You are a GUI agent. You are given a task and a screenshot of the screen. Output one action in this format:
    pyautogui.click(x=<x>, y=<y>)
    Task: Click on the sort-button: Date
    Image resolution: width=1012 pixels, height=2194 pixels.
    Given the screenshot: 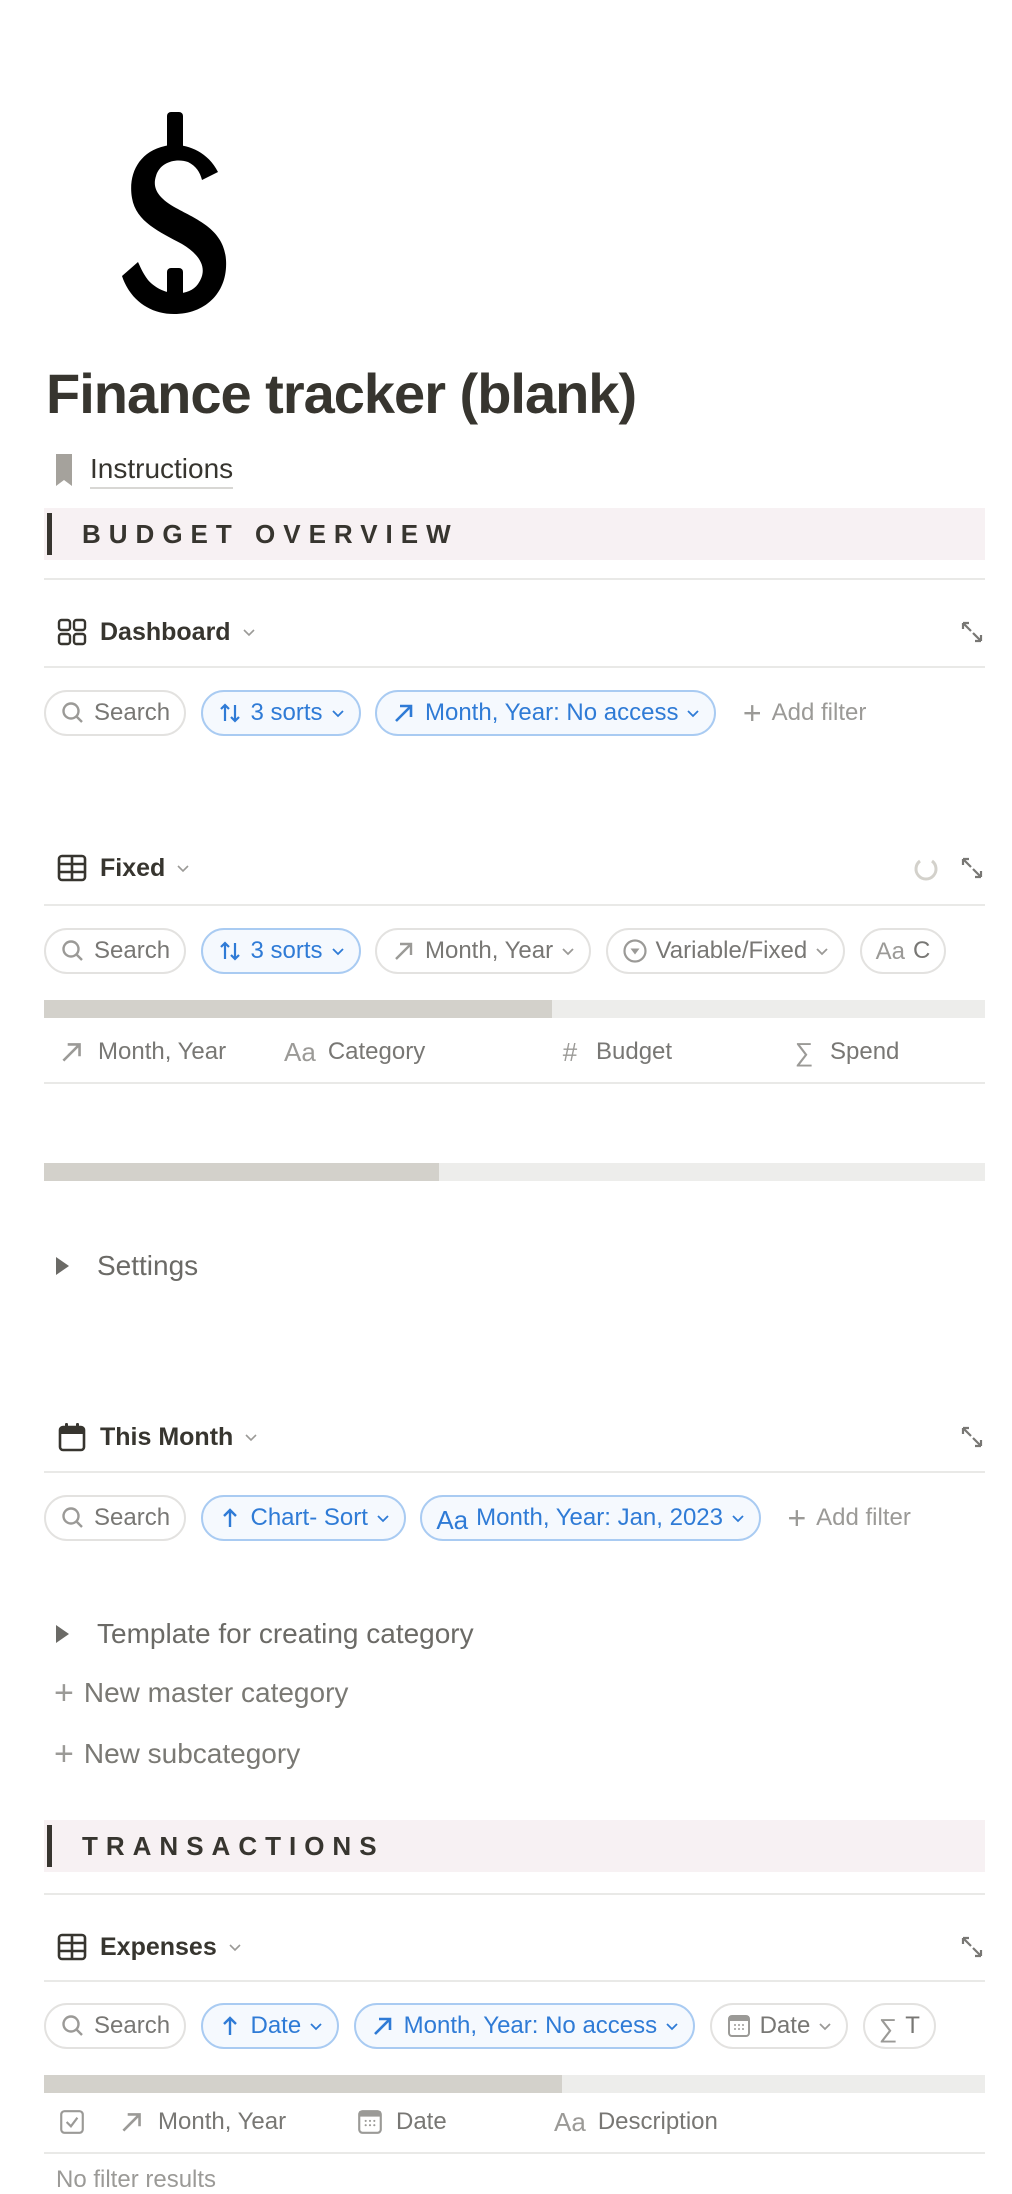 What is the action you would take?
    pyautogui.click(x=270, y=2026)
    